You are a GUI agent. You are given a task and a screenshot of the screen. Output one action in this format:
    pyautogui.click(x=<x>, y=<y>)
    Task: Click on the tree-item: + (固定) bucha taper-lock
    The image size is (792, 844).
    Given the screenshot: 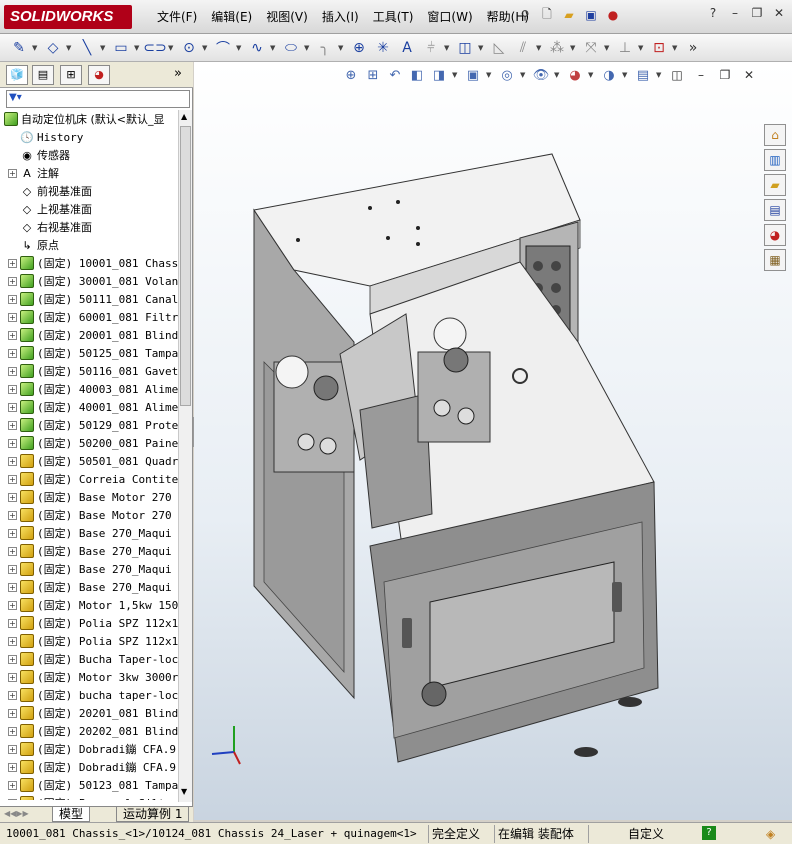 What is the action you would take?
    pyautogui.click(x=89, y=695)
    